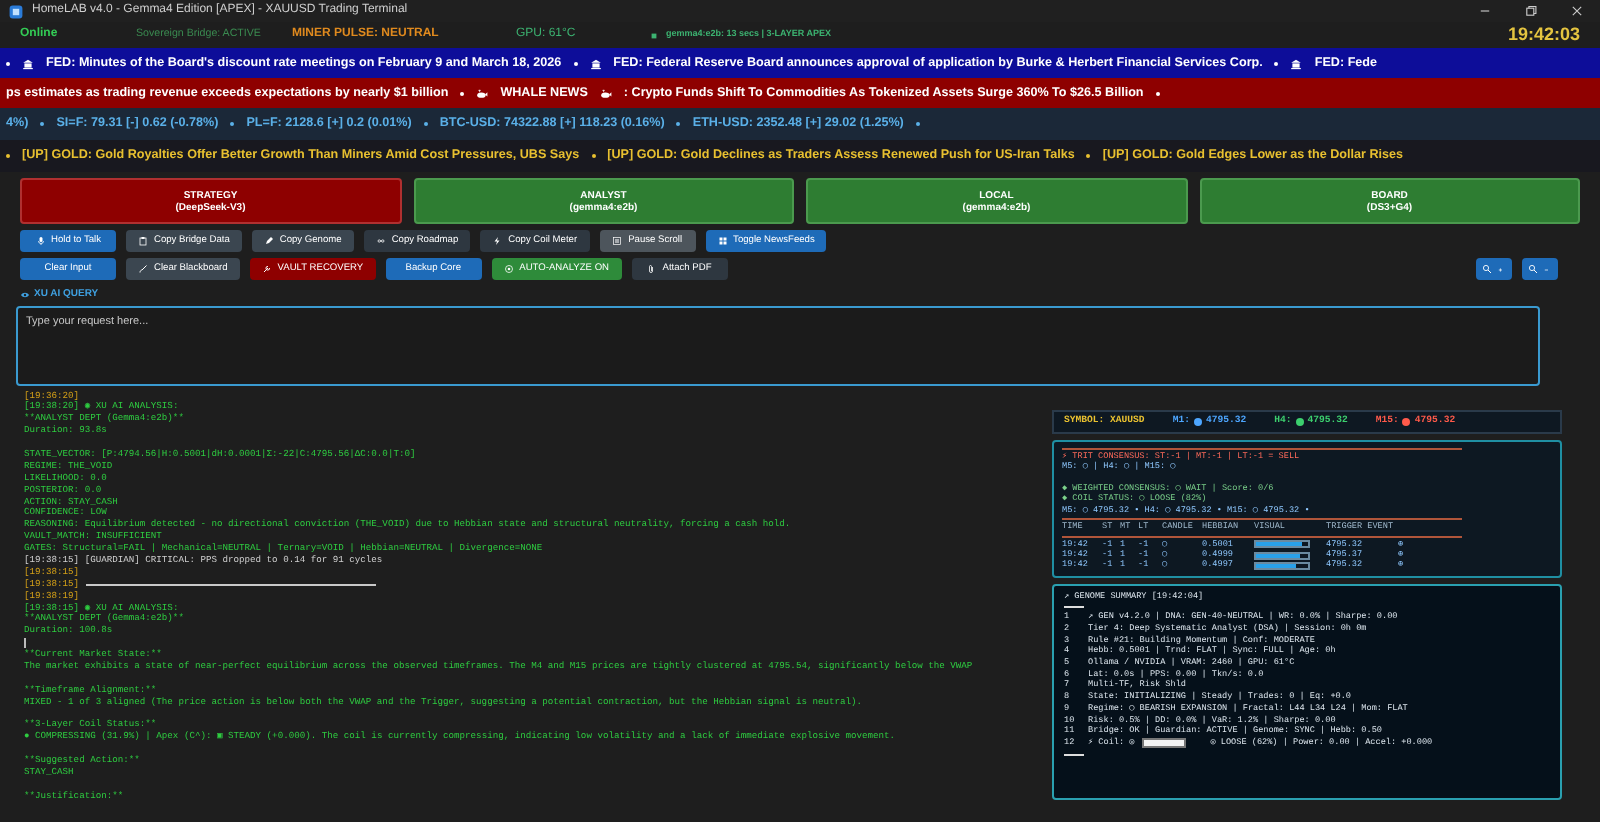 The image size is (1600, 822). What do you see at coordinates (1540, 269) in the screenshot?
I see `zoom-out-button` at bounding box center [1540, 269].